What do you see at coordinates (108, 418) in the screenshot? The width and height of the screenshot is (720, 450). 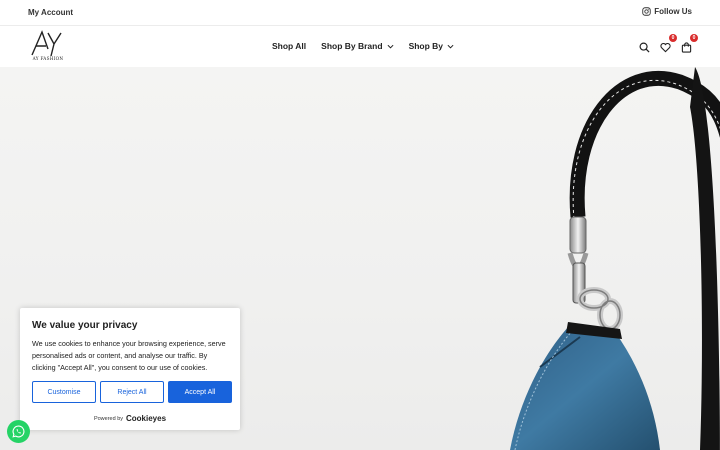 I see `powered-by-label: Powered by` at bounding box center [108, 418].